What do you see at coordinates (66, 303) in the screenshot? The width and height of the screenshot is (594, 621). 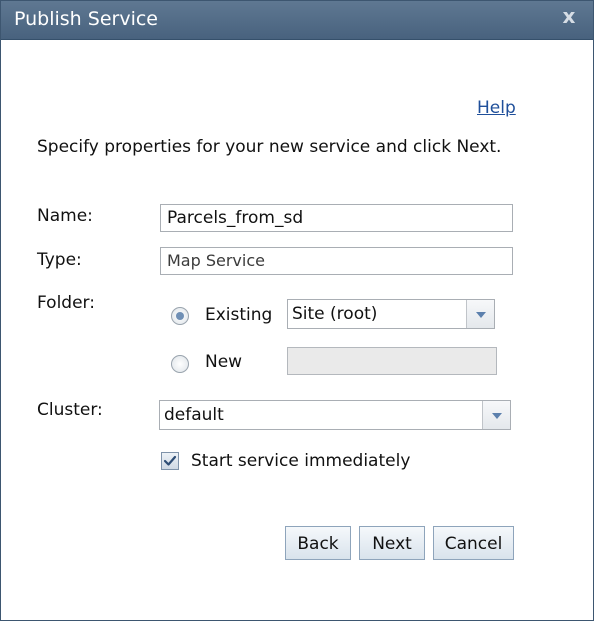 I see `folder-label: Folder:` at bounding box center [66, 303].